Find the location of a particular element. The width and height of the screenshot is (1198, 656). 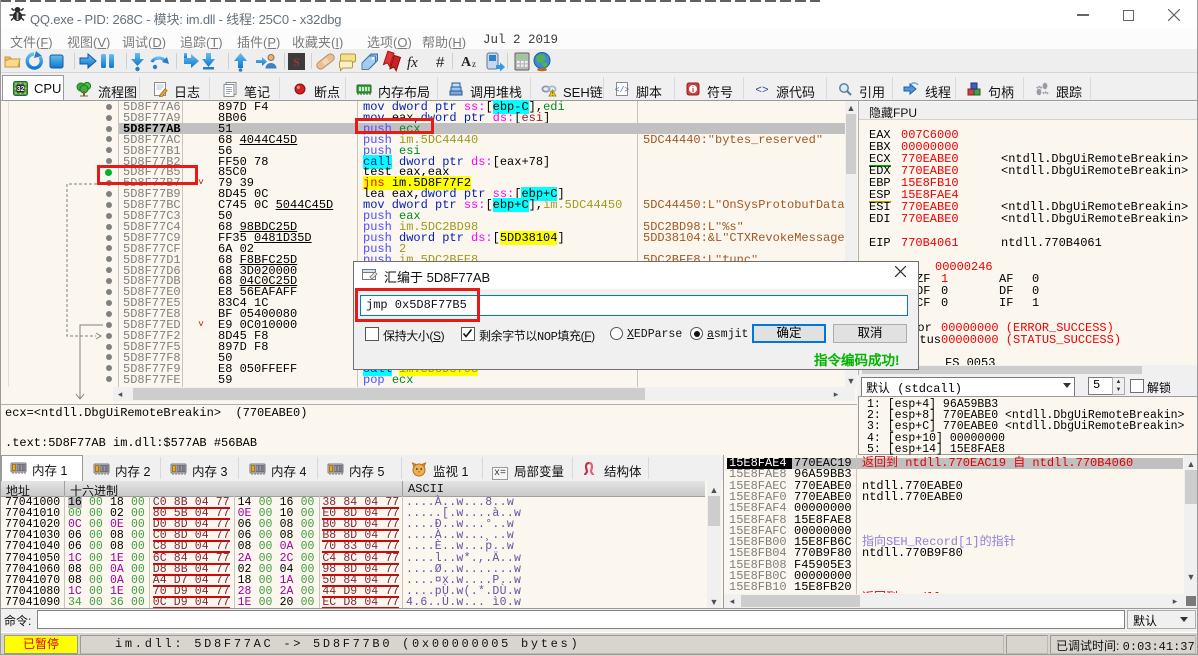

svg-text: z is located at coordinates (474, 64).